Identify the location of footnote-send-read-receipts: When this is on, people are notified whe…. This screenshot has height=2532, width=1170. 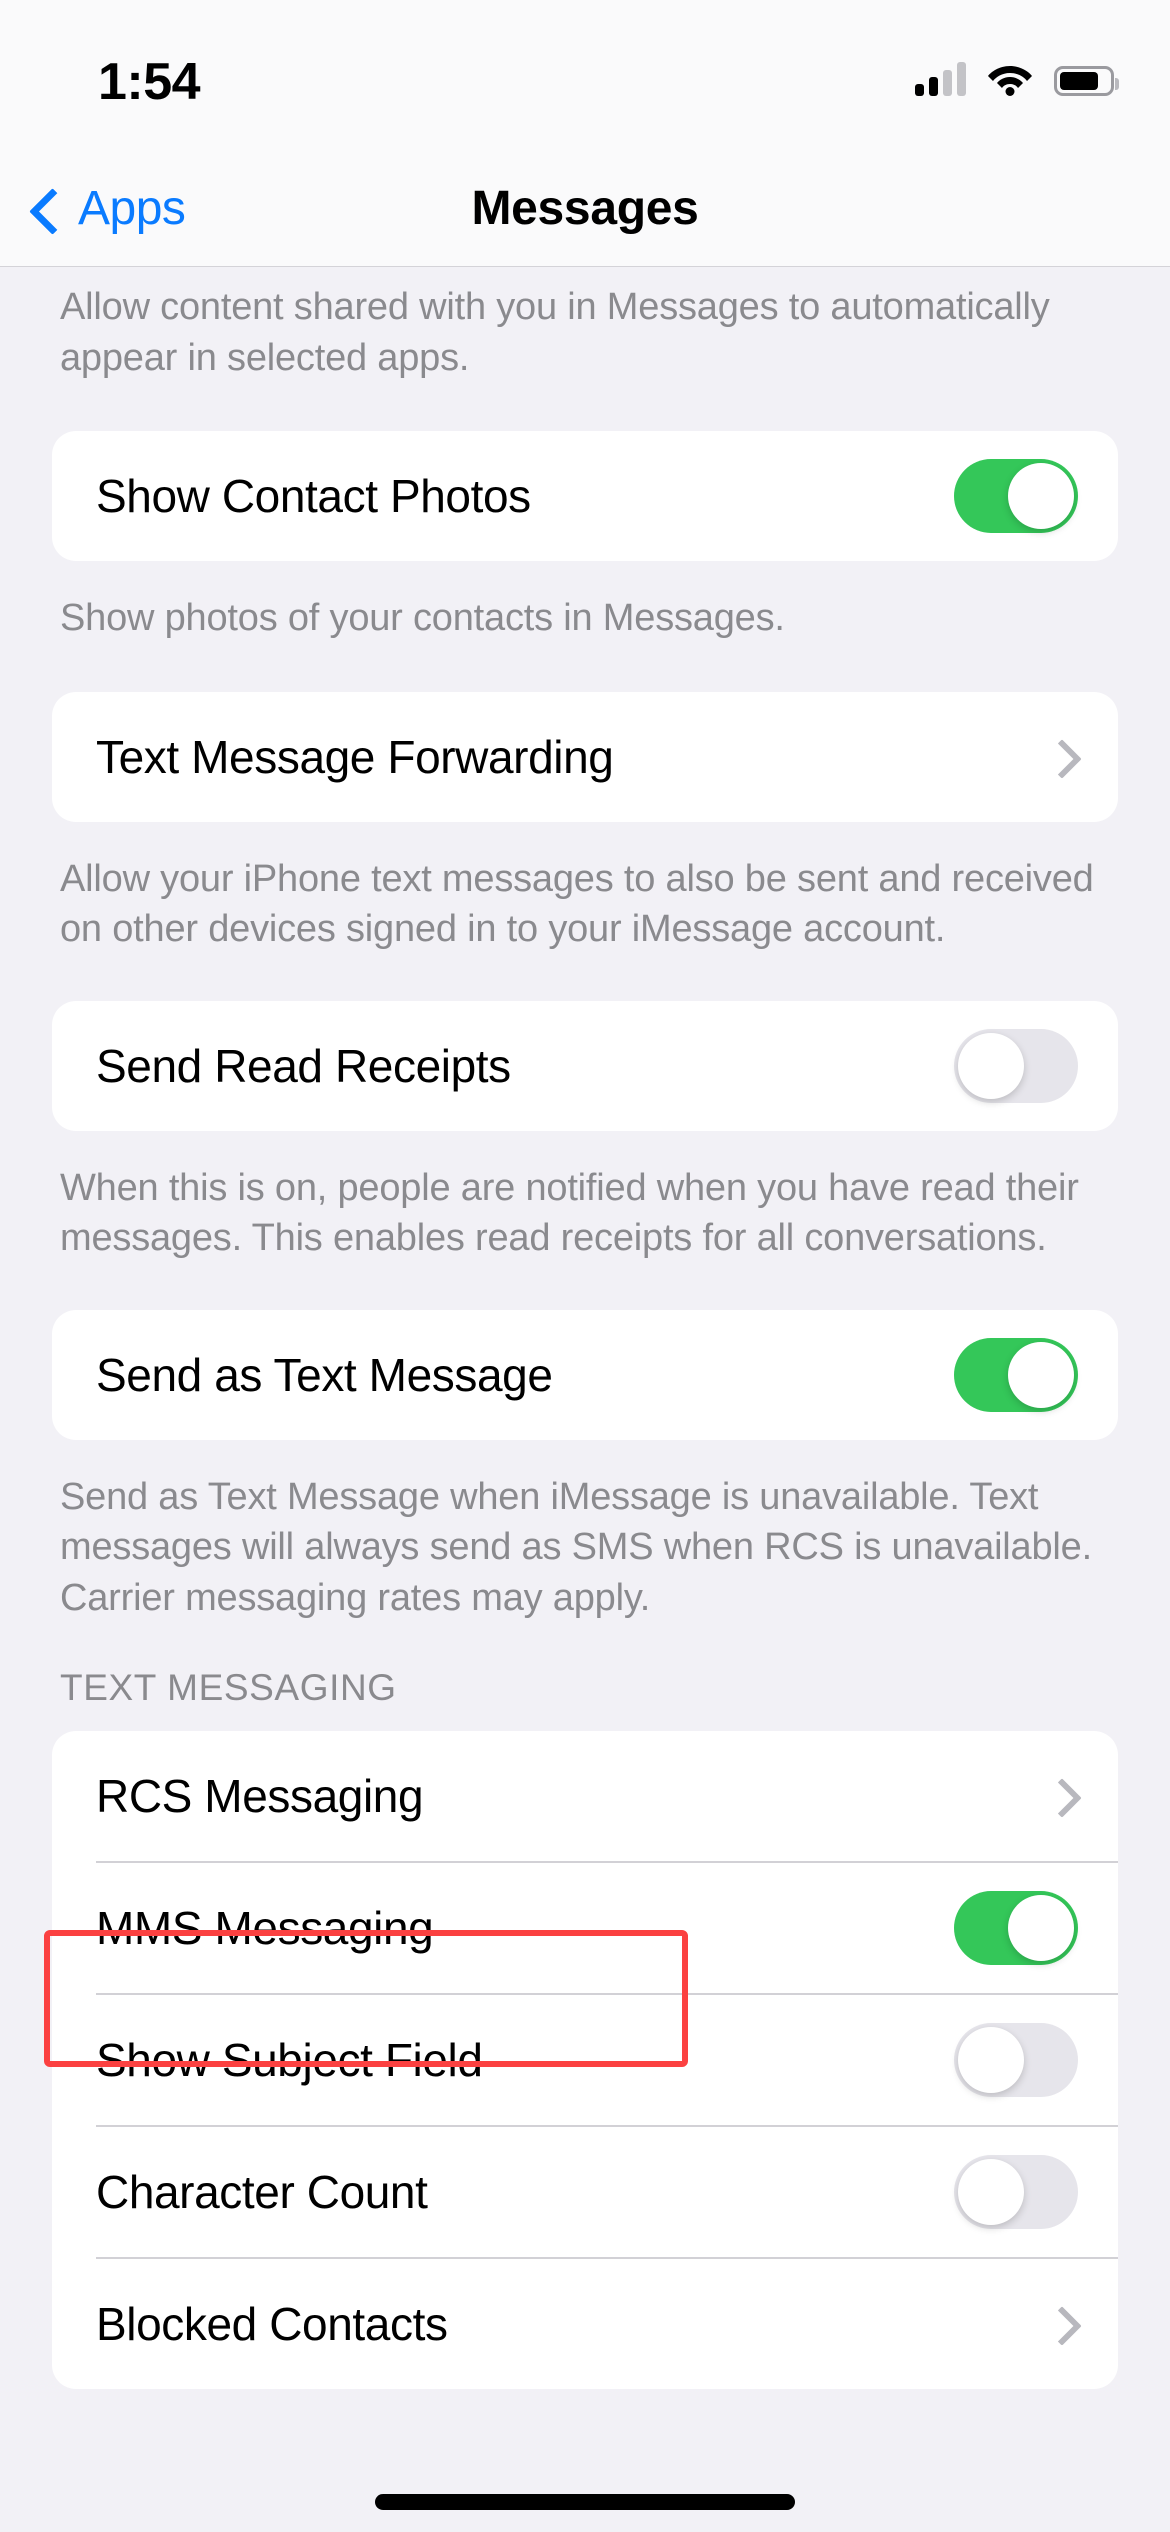
(569, 1213).